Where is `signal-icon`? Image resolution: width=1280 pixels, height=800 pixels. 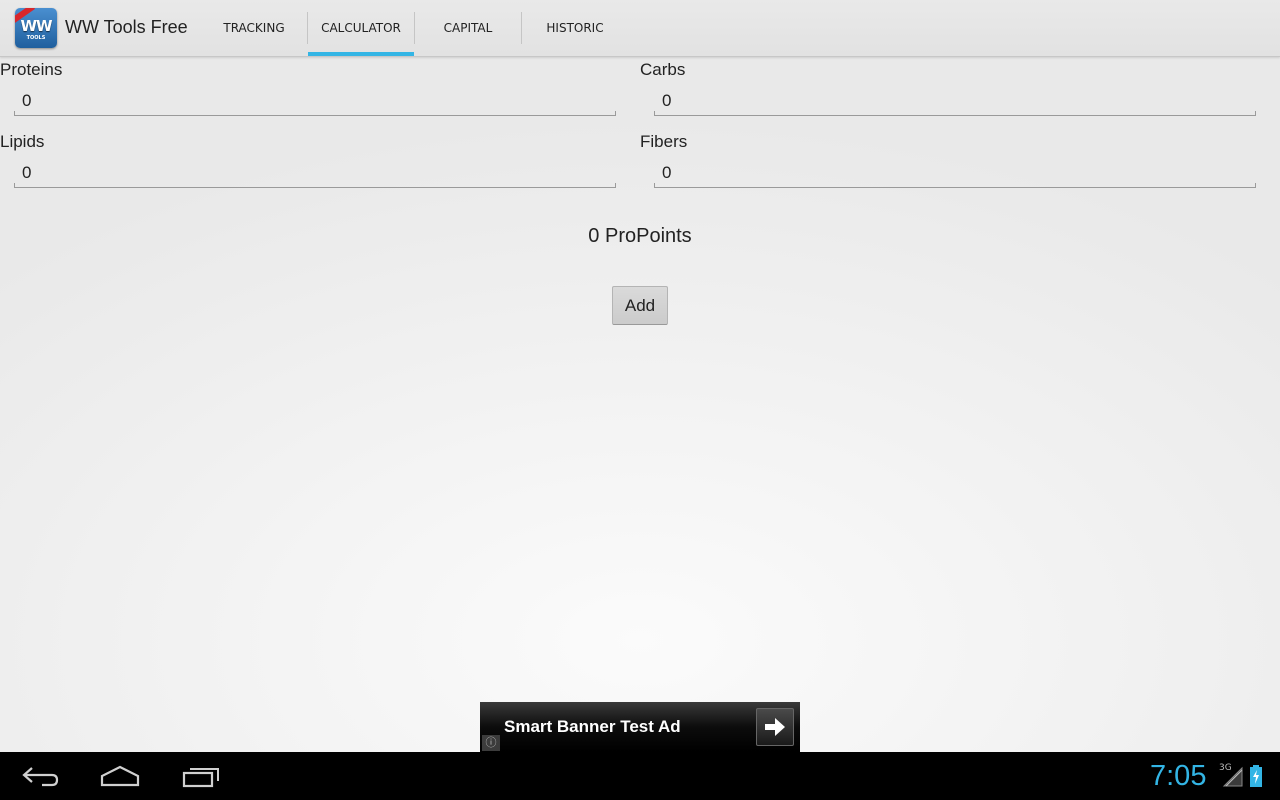
signal-icon is located at coordinates (1233, 778).